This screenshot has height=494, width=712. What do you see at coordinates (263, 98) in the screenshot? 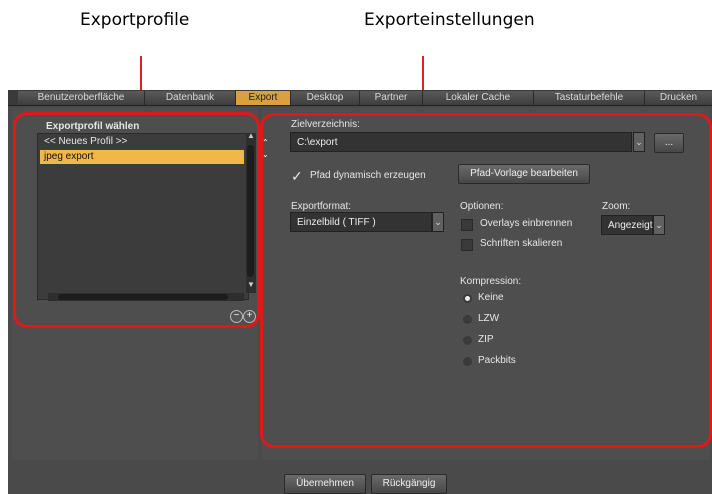
I see `tab-export: Export` at bounding box center [263, 98].